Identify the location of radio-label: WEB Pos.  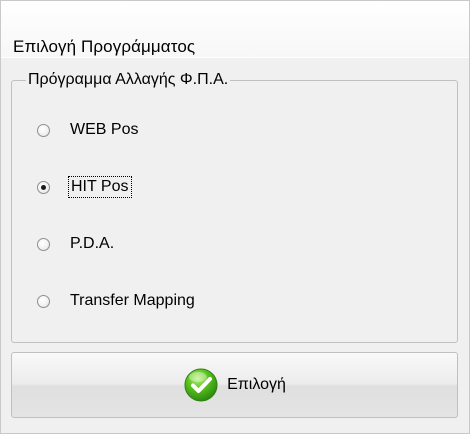
(104, 129).